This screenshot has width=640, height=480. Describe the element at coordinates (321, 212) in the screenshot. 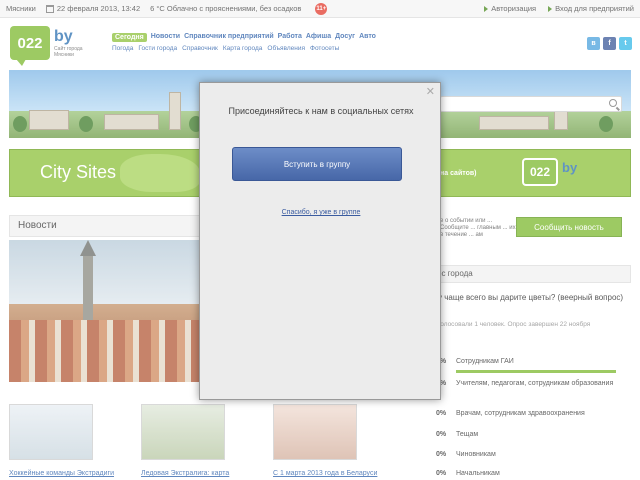

I see `already-member-link: Спасибо, я уже в группе` at that location.